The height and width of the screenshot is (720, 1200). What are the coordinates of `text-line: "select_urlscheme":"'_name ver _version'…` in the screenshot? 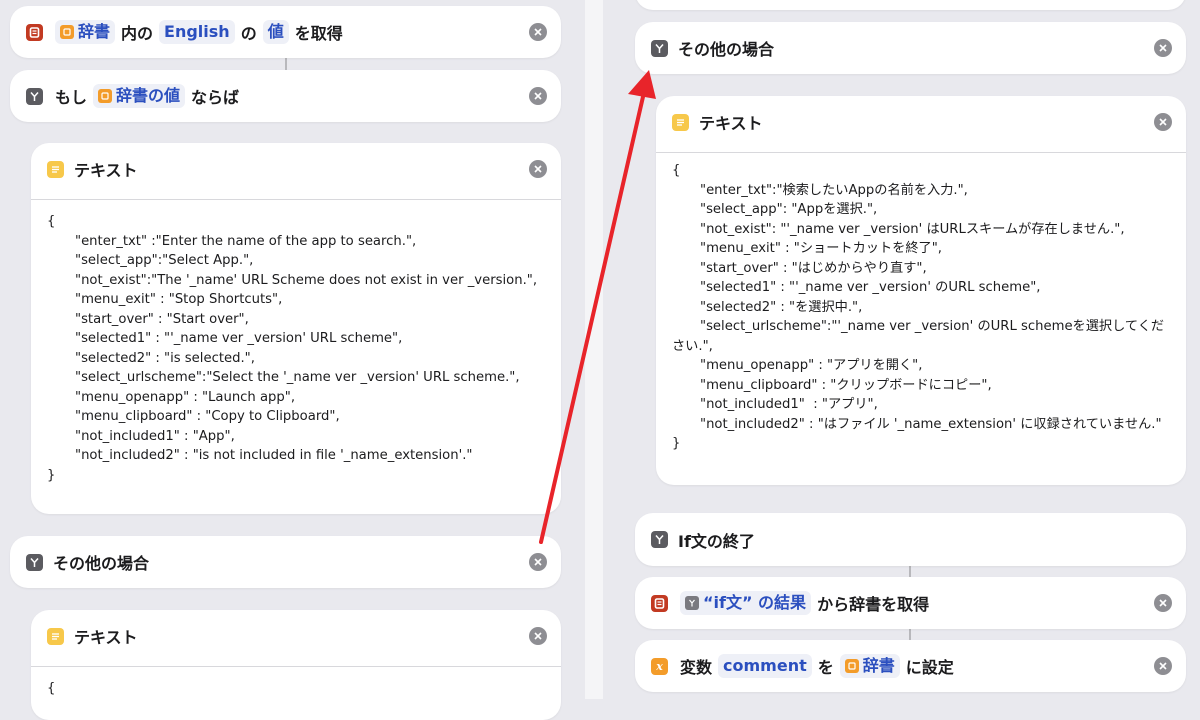 It's located at (918, 336).